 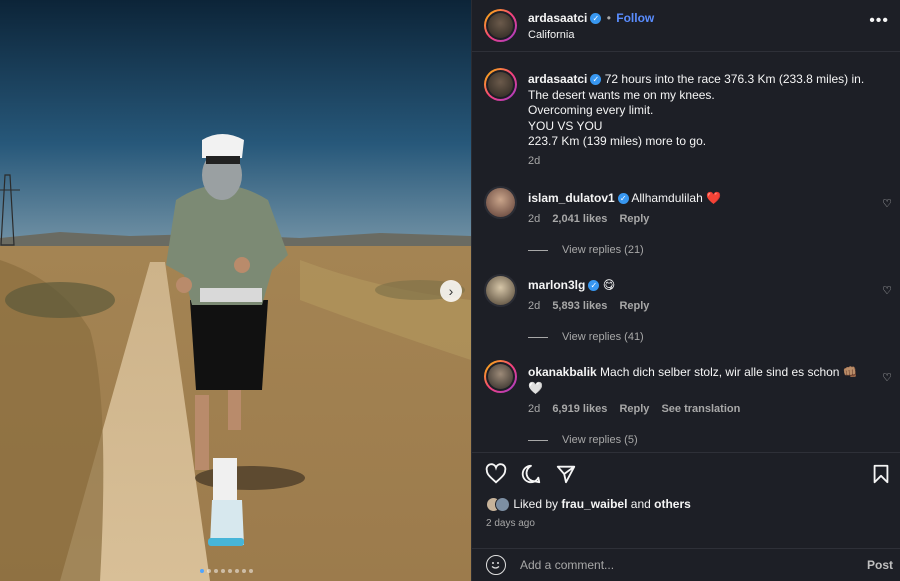 What do you see at coordinates (603, 250) in the screenshot?
I see `view-replies-label: View replies (21)` at bounding box center [603, 250].